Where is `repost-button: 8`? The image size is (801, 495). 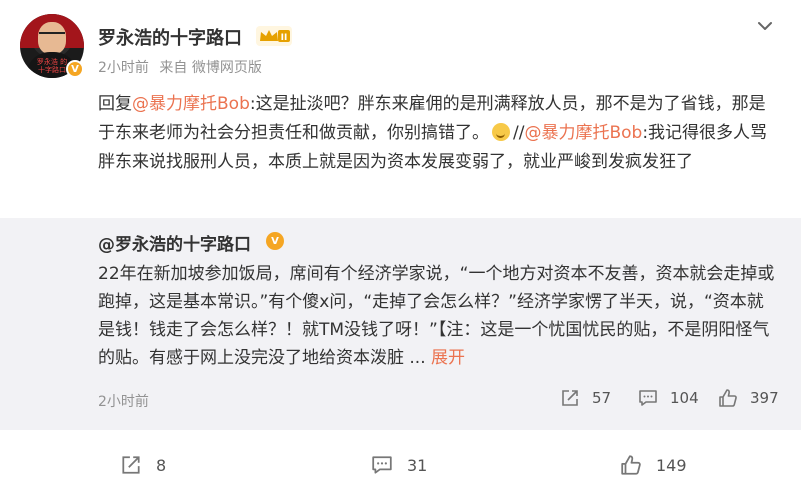
repost-button: 8 is located at coordinates (143, 465).